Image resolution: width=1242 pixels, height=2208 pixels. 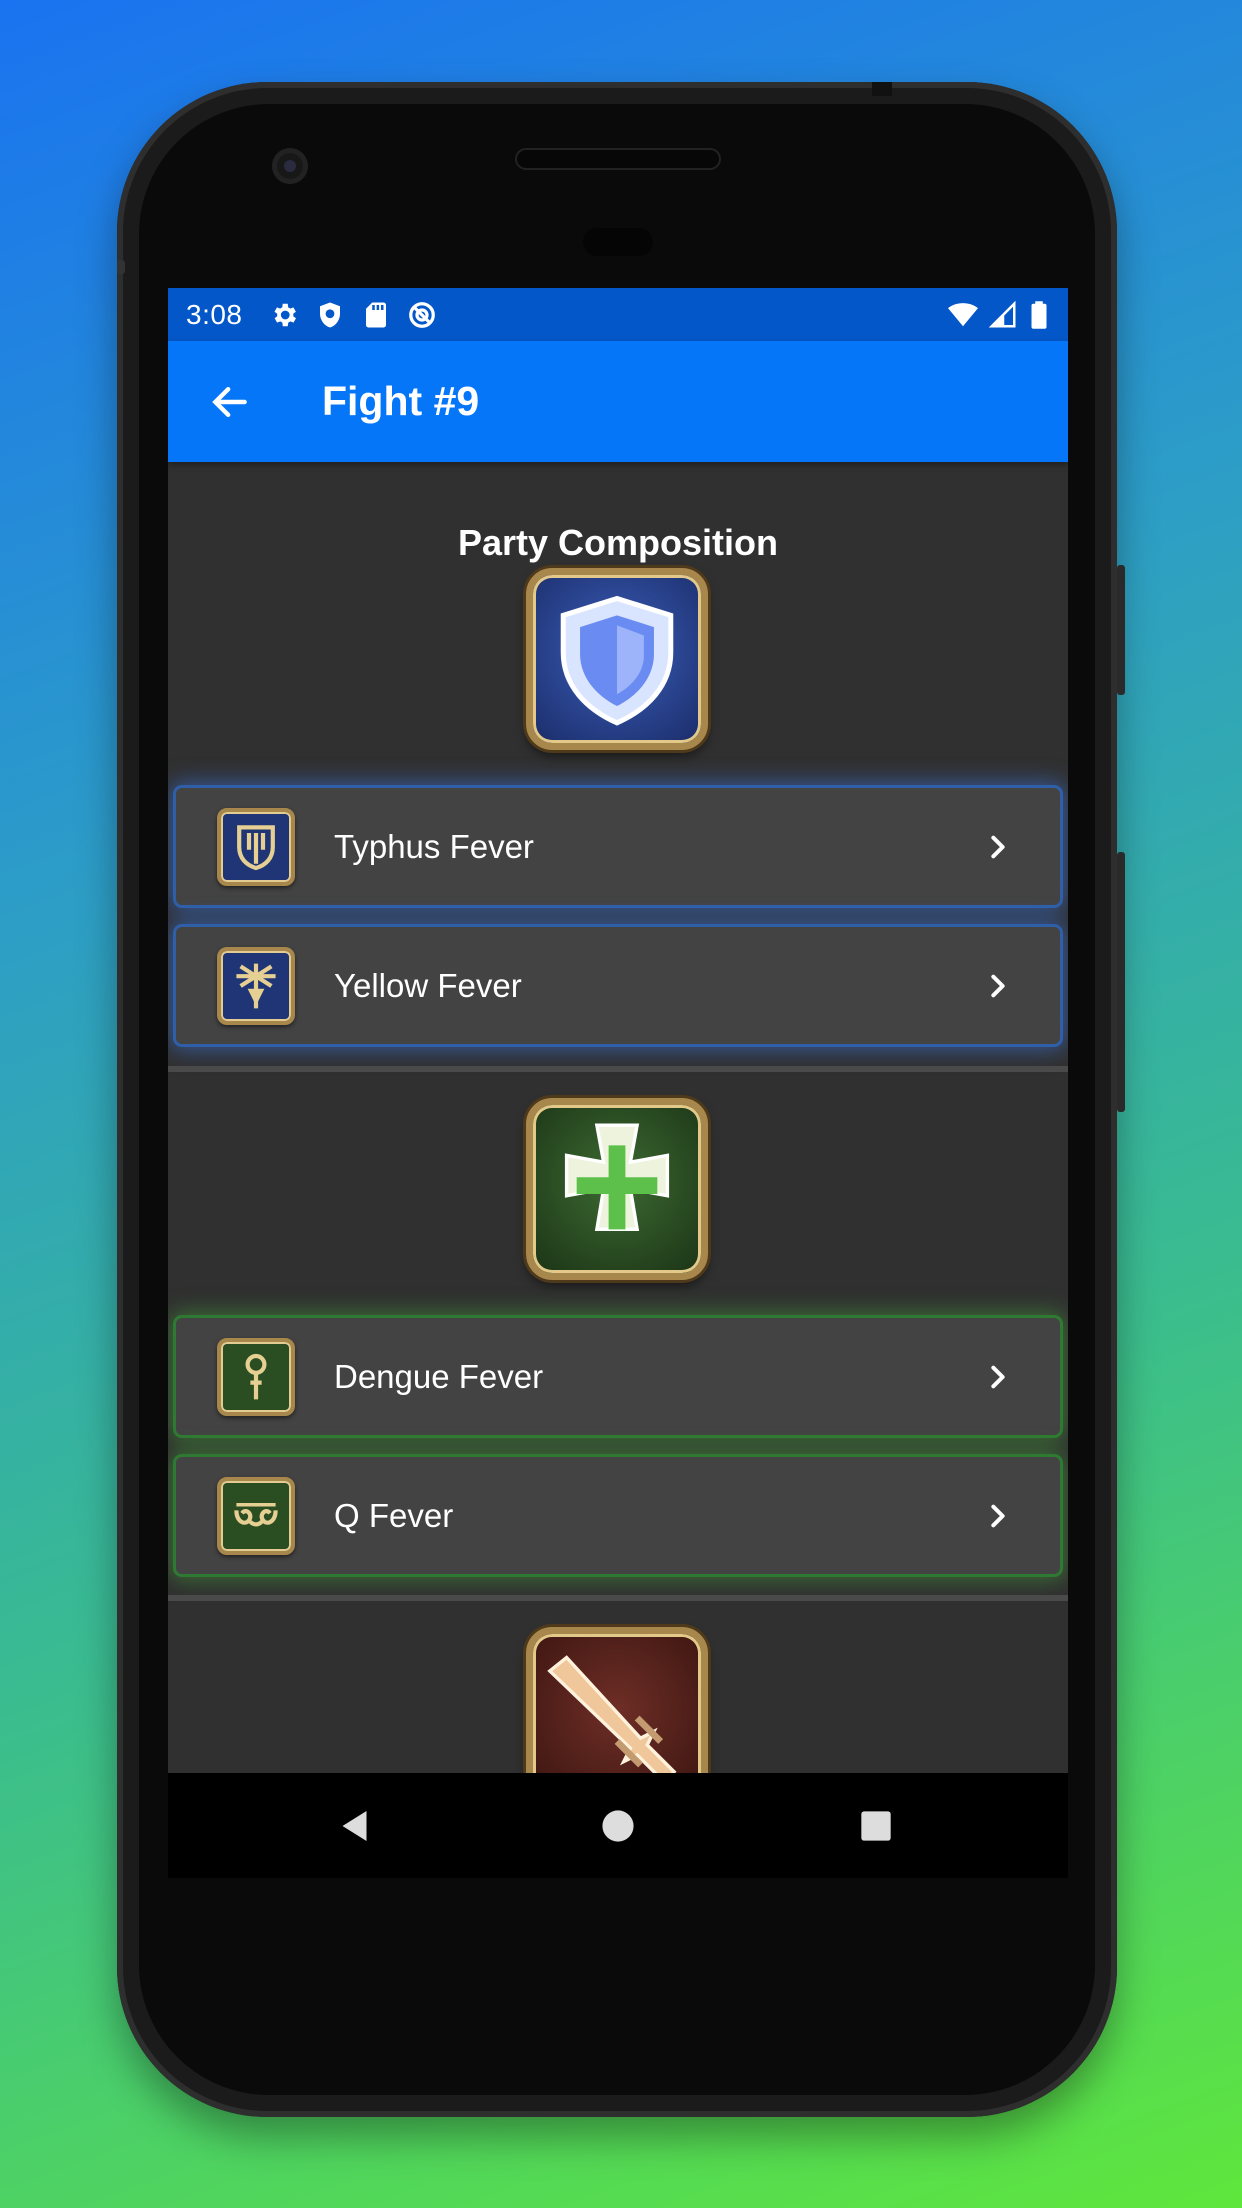 What do you see at coordinates (1121, 630) in the screenshot?
I see `power-button` at bounding box center [1121, 630].